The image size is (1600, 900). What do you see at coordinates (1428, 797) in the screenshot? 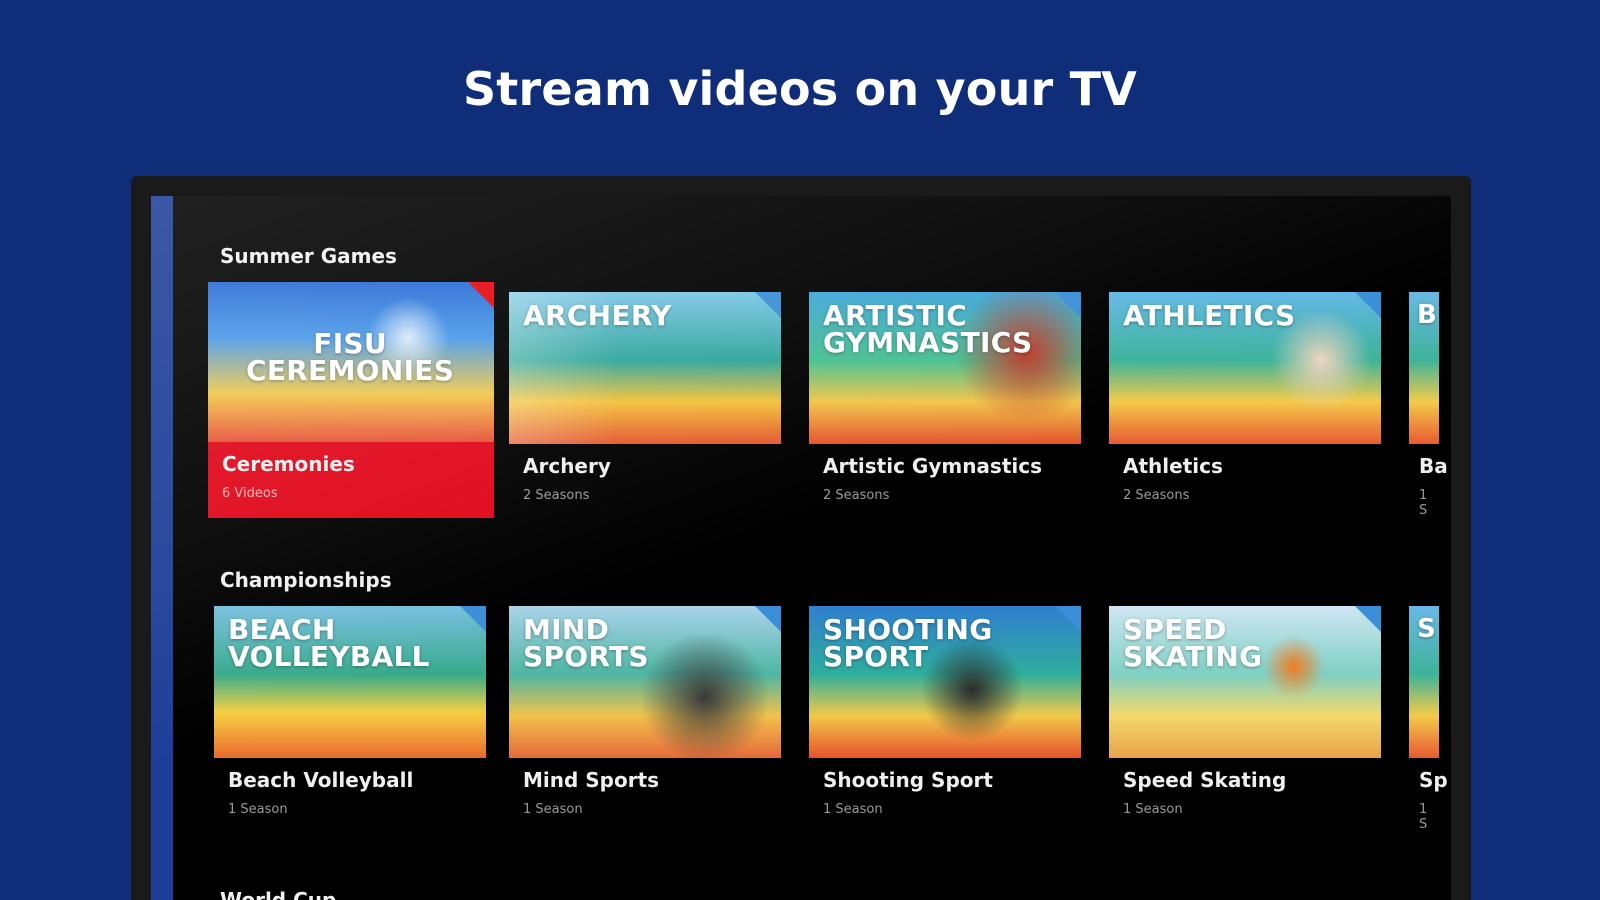
I see `card-info: Sp 1 S` at bounding box center [1428, 797].